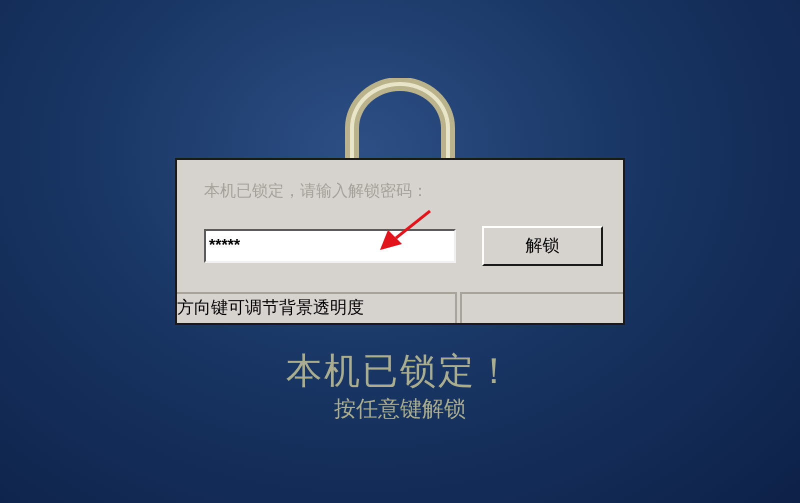 This screenshot has width=800, height=503. Describe the element at coordinates (405, 230) in the screenshot. I see `arrow-icon` at that location.